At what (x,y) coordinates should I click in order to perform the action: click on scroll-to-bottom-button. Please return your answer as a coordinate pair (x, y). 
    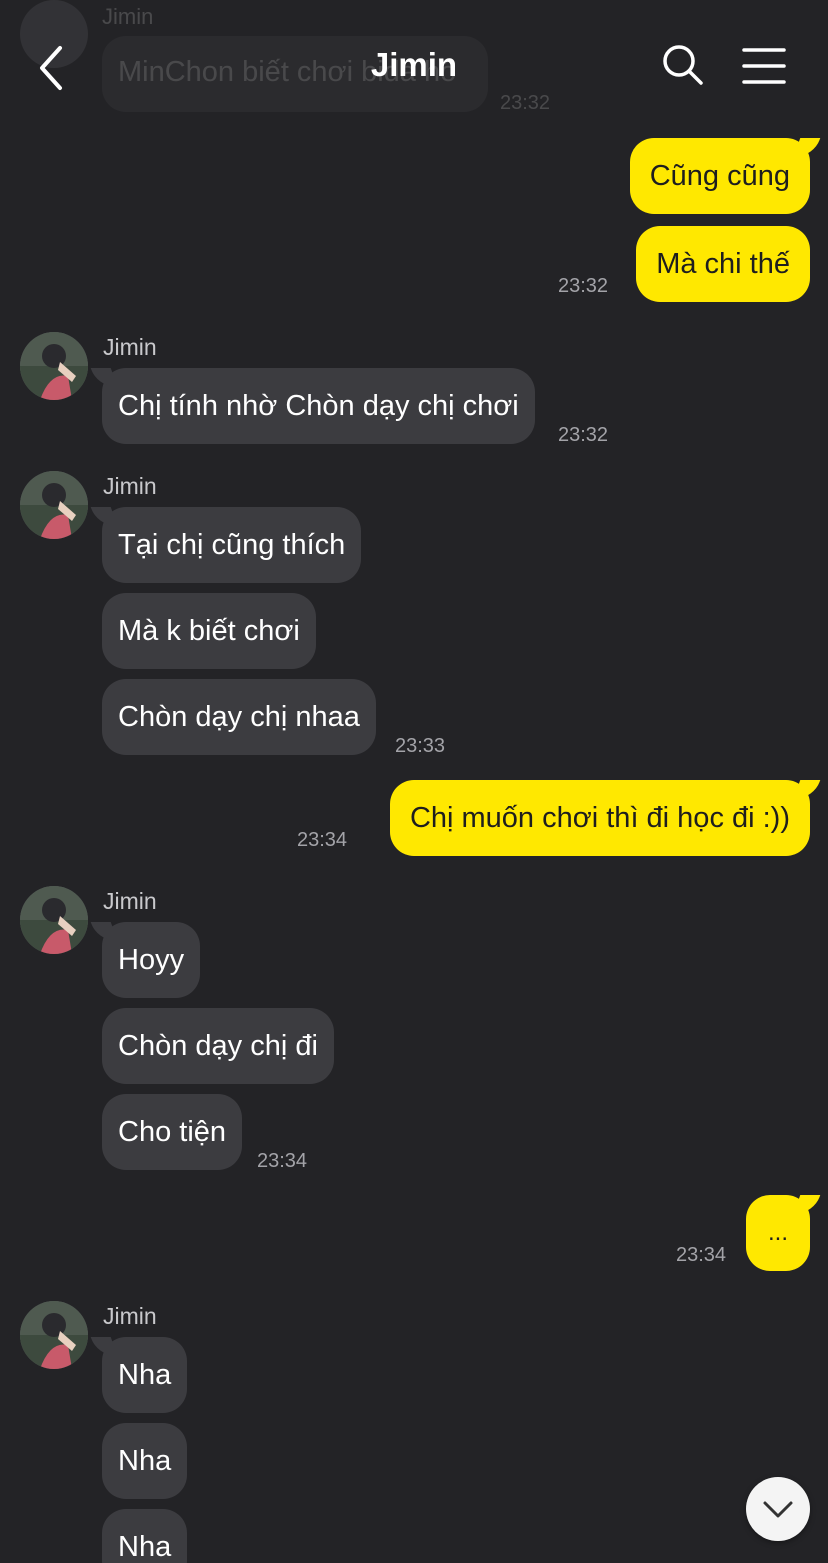
    Looking at the image, I should click on (778, 1509).